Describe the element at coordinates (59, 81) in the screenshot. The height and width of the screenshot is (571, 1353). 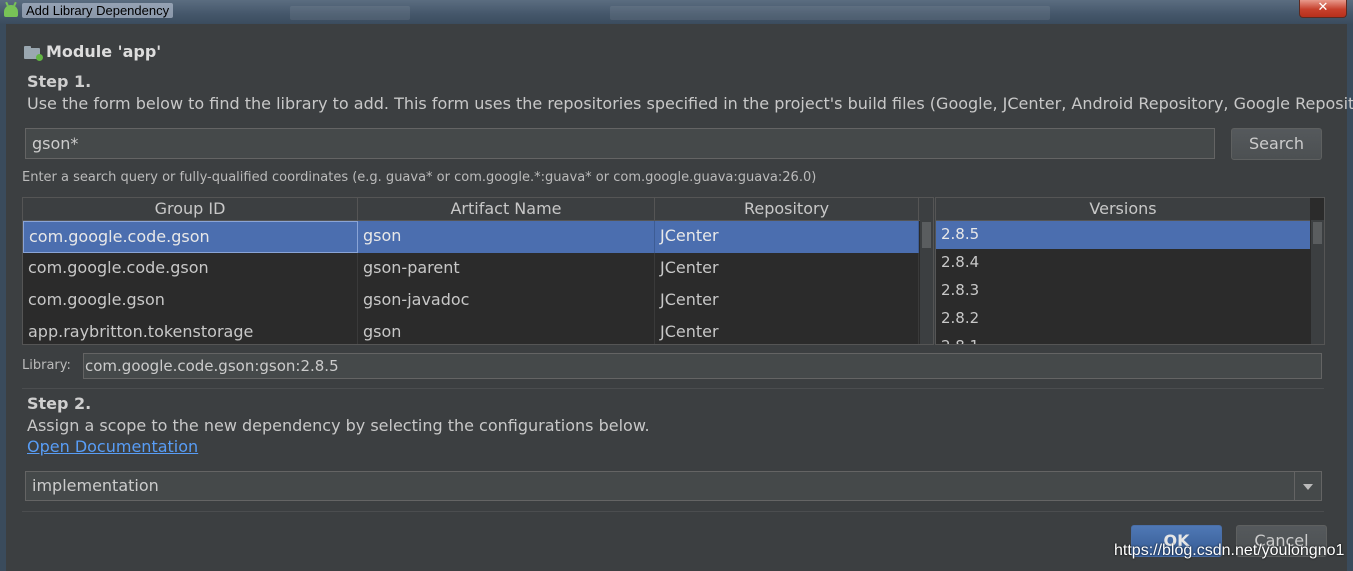
I see `step1-title: Step 1.` at that location.